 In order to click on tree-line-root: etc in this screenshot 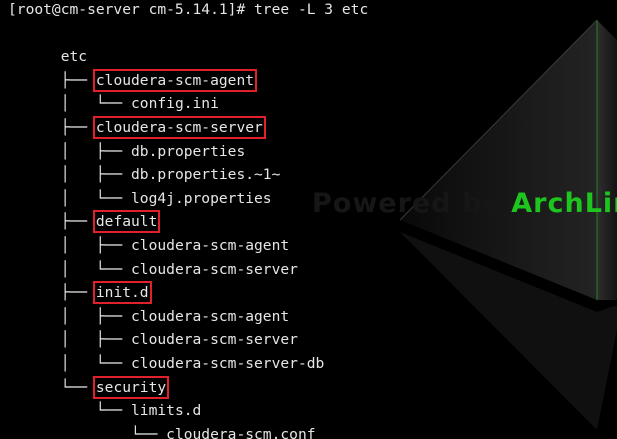, I will do `click(47, 43)`.